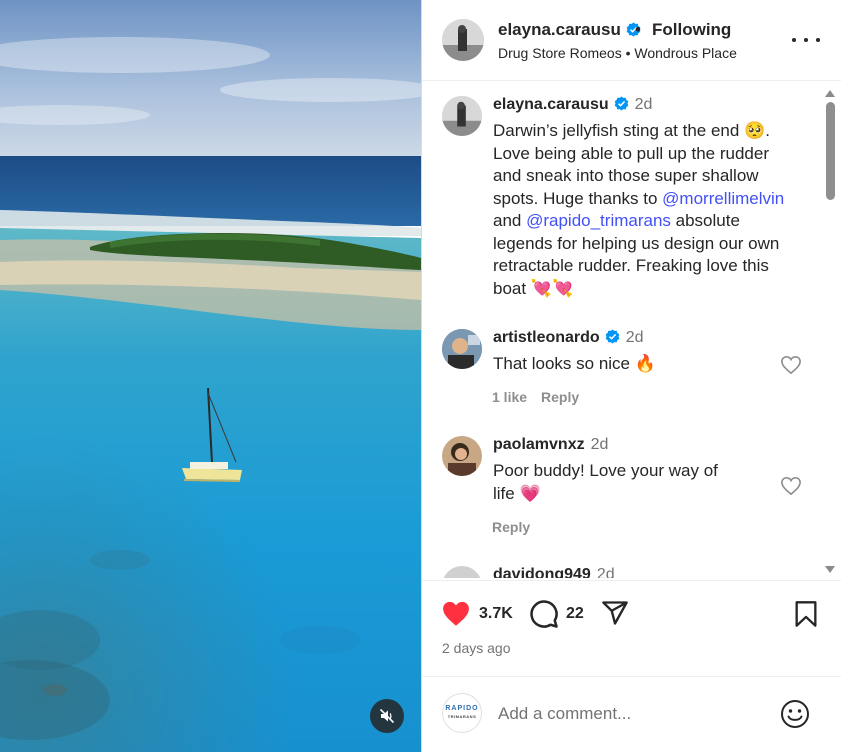 This screenshot has height=752, width=841. I want to click on brand-logo: RAPIDO TRIMARANS, so click(461, 713).